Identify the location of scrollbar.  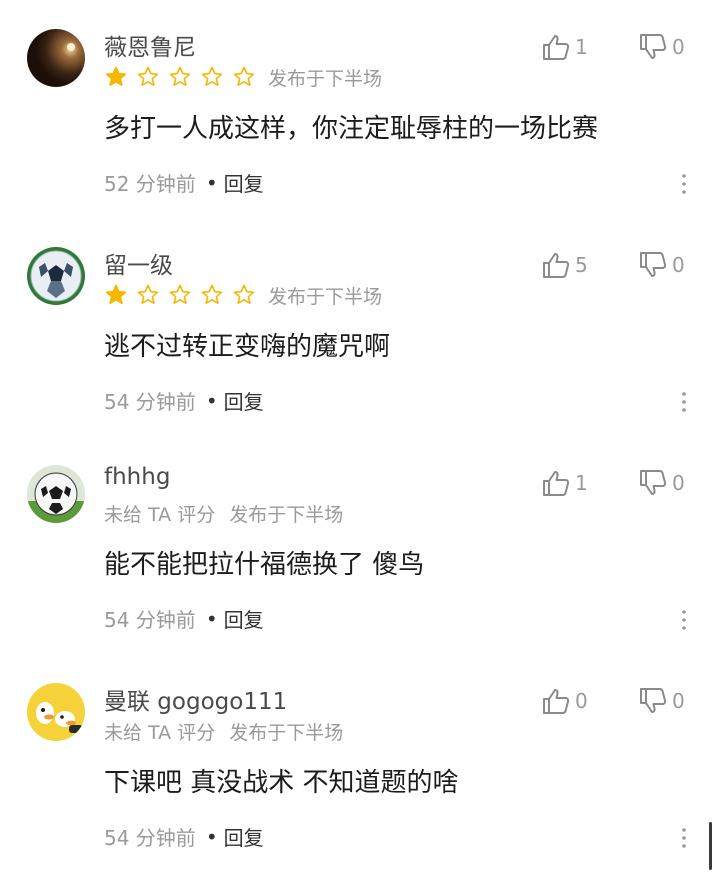
(710, 846).